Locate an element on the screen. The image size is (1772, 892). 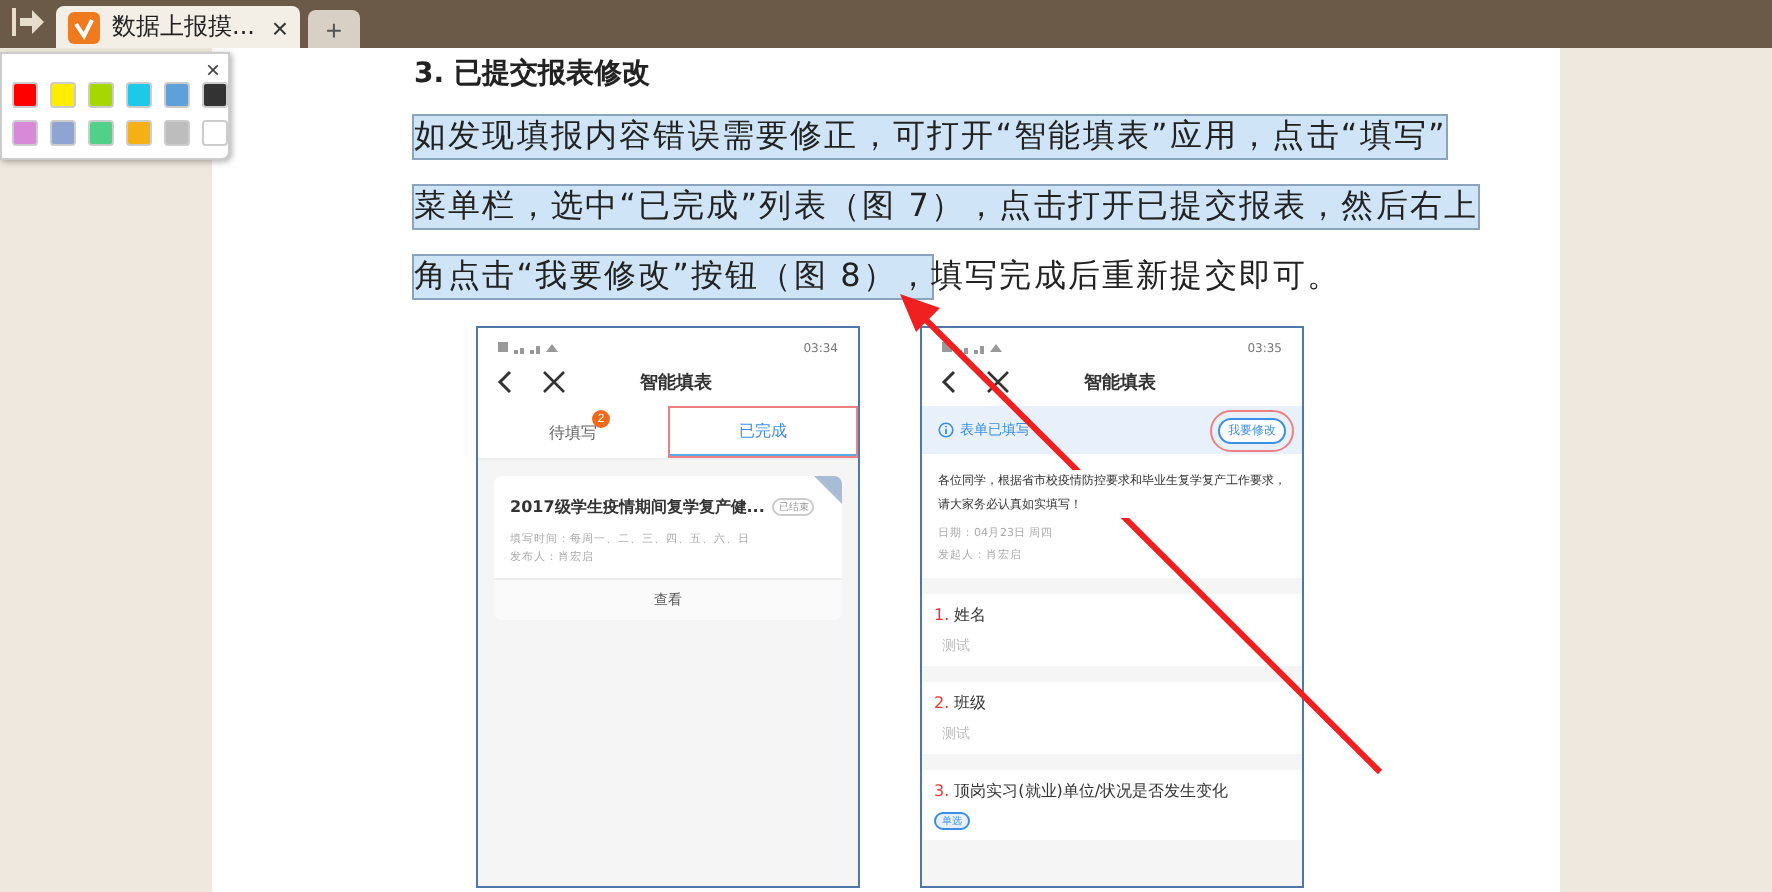
section-heading: 3. 已提交报表修改 is located at coordinates (533, 74).